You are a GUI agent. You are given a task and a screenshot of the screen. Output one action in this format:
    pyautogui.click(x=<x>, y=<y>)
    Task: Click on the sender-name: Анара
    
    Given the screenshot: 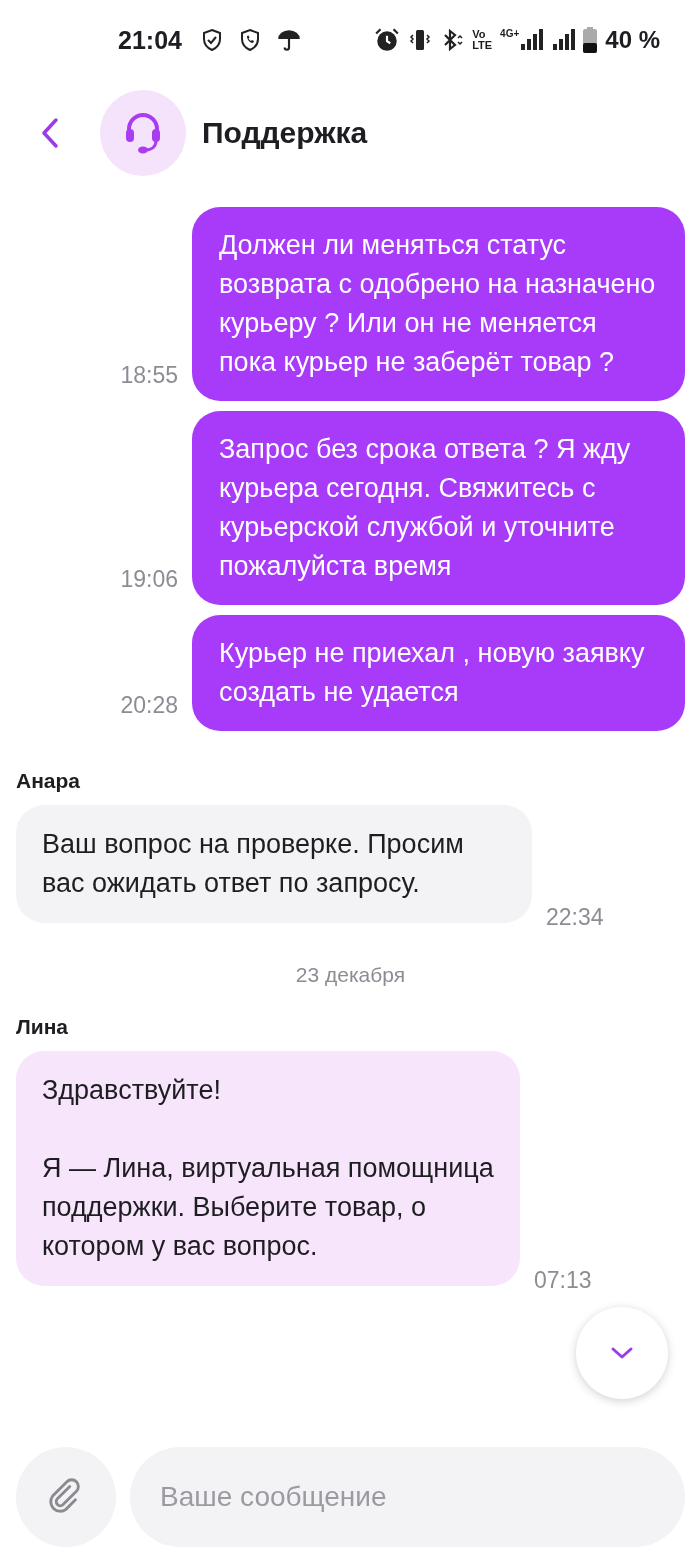 What is the action you would take?
    pyautogui.click(x=49, y=781)
    